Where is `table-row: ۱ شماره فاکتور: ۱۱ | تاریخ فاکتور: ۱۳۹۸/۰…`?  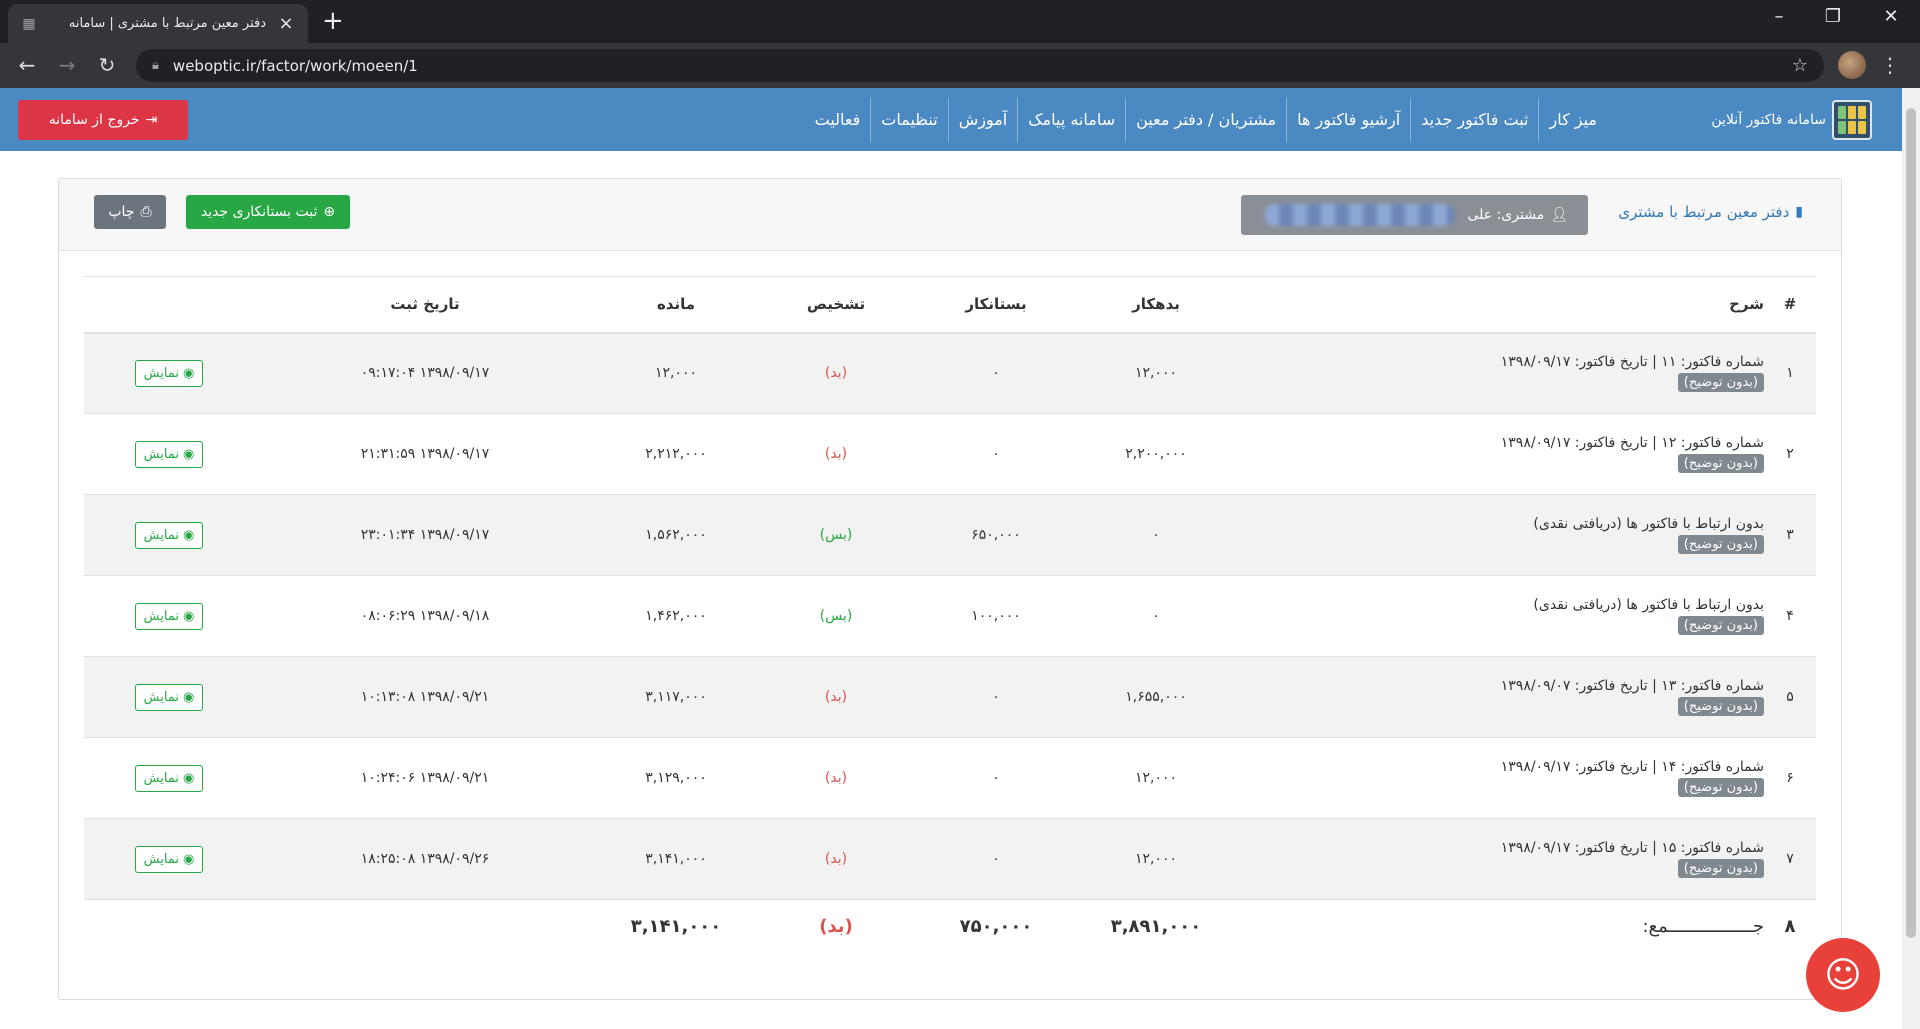
table-row: ۱ شماره فاکتور: ۱۱ | تاریخ فاکتور: ۱۳۹۸/۰… is located at coordinates (950, 373).